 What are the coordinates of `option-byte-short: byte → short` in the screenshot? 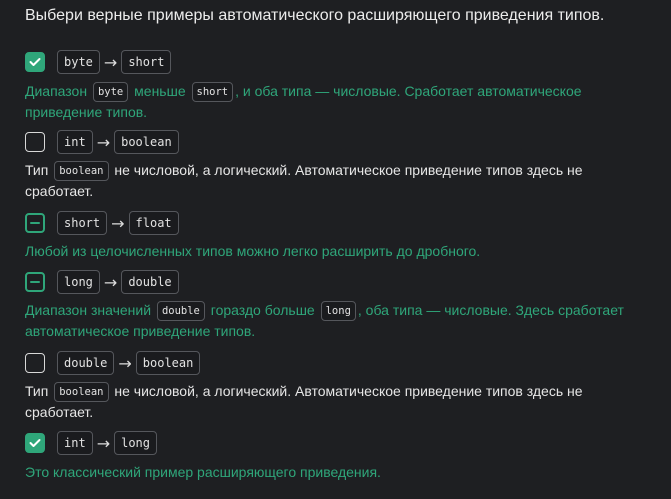 It's located at (98, 62).